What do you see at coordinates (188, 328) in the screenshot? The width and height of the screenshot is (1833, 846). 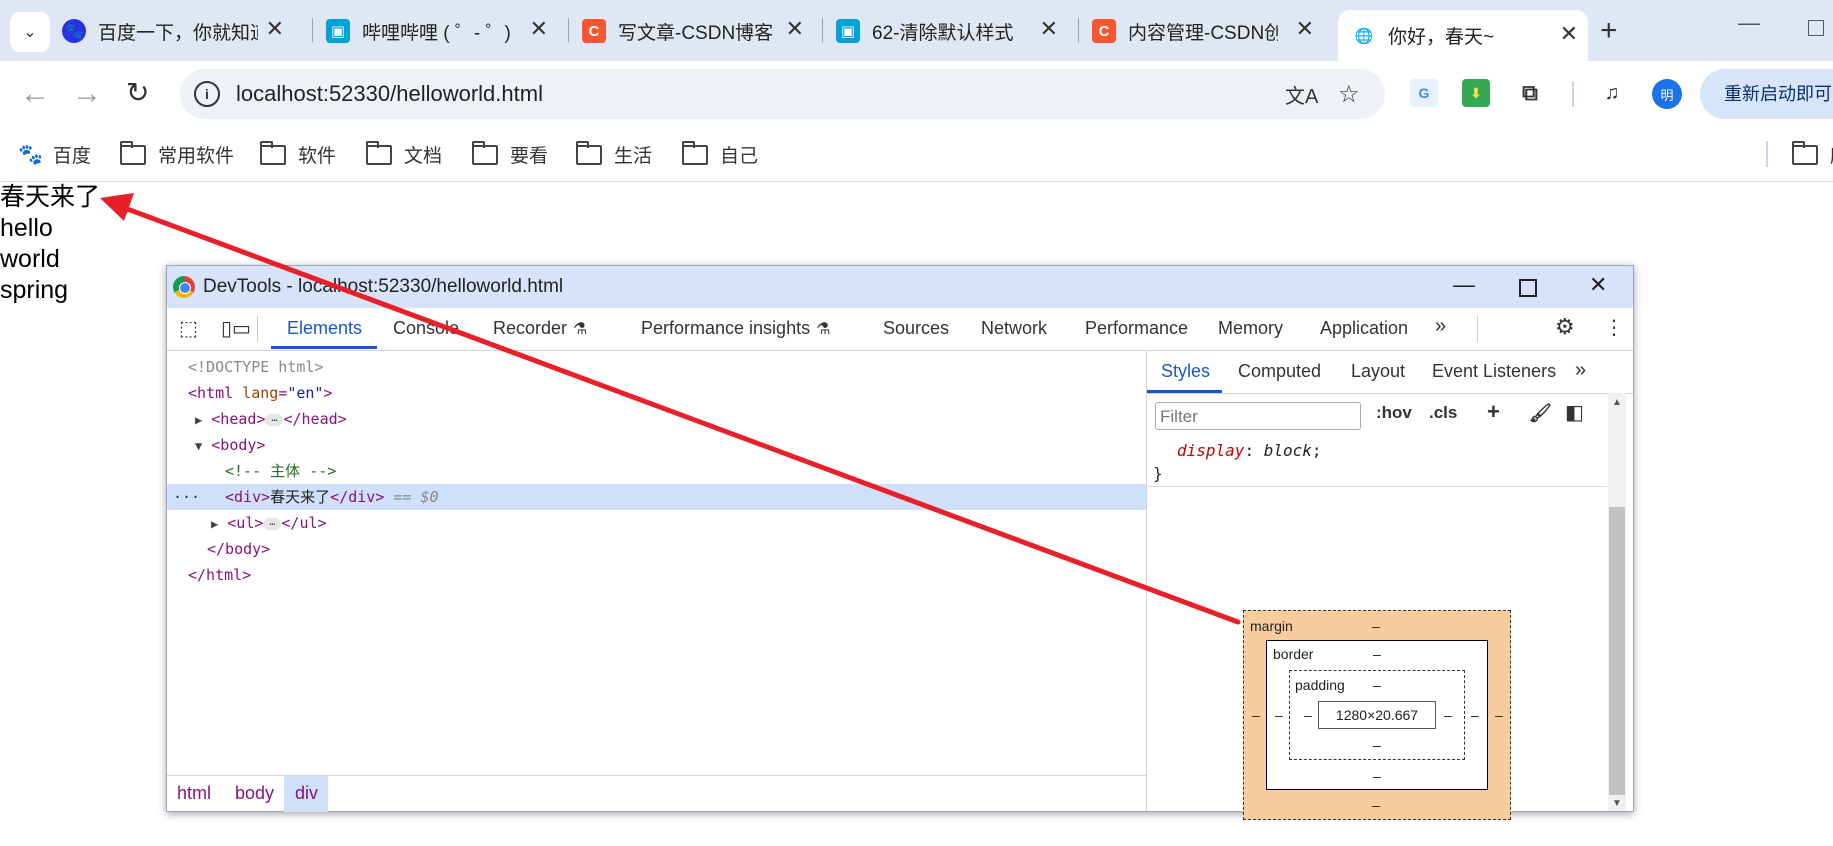 I see `inspect-element-icon: ⬚` at bounding box center [188, 328].